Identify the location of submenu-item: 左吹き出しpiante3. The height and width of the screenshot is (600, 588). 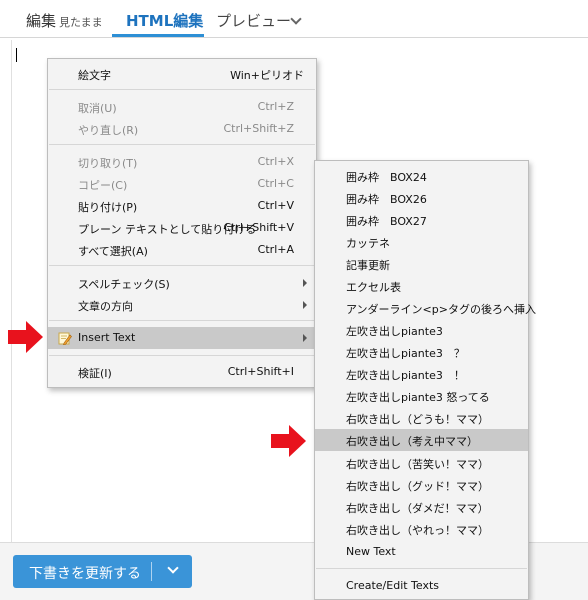
(421, 330).